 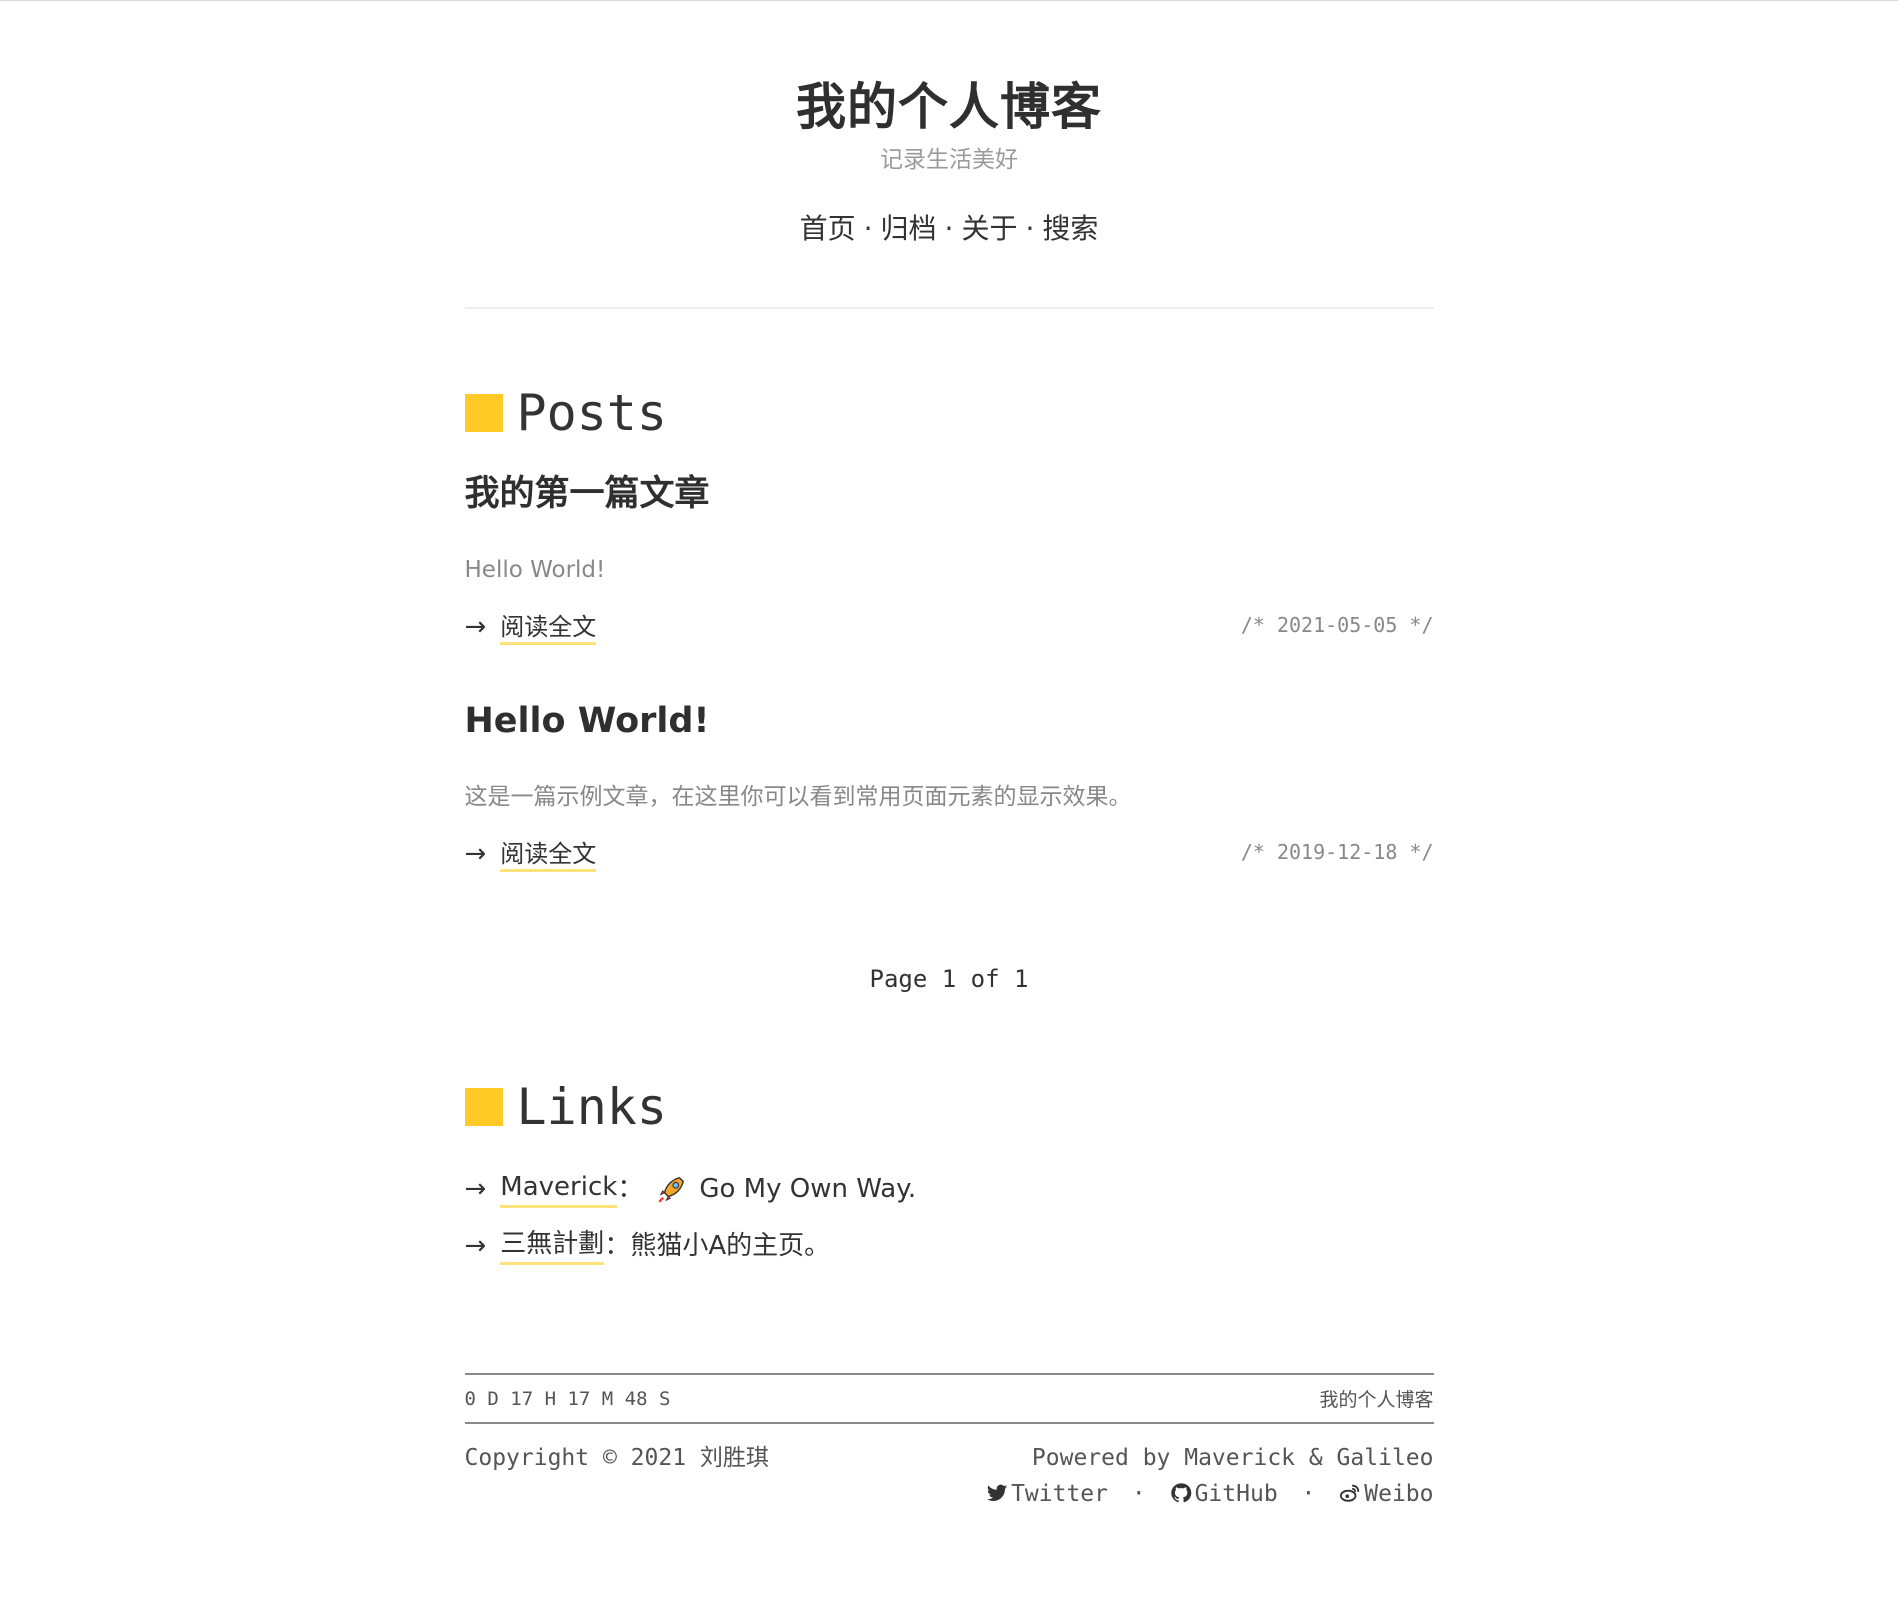 I want to click on pagination-status: Page 1 of 1, so click(x=949, y=979).